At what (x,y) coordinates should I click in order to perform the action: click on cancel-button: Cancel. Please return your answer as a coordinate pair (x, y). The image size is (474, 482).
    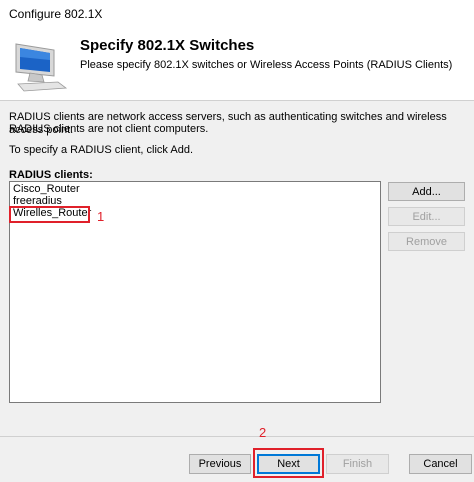
    Looking at the image, I should click on (440, 464).